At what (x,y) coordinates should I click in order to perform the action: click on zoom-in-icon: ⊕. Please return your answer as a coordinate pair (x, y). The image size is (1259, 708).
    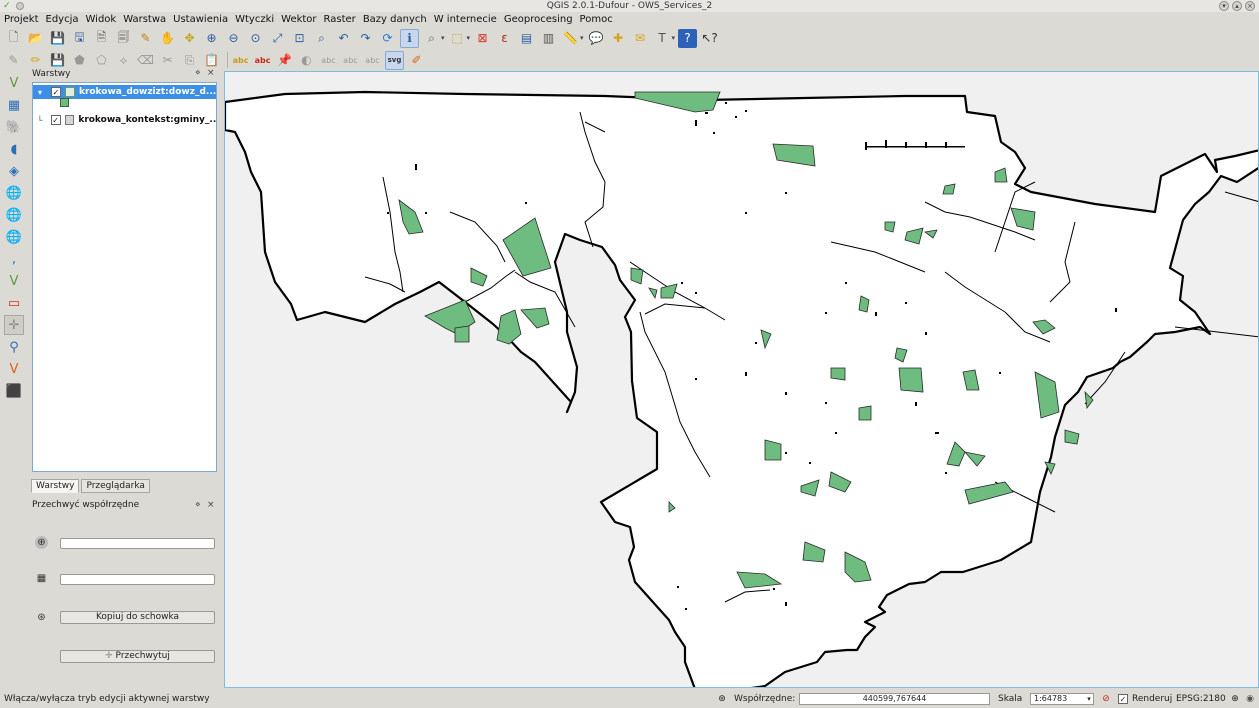
    Looking at the image, I should click on (211, 38).